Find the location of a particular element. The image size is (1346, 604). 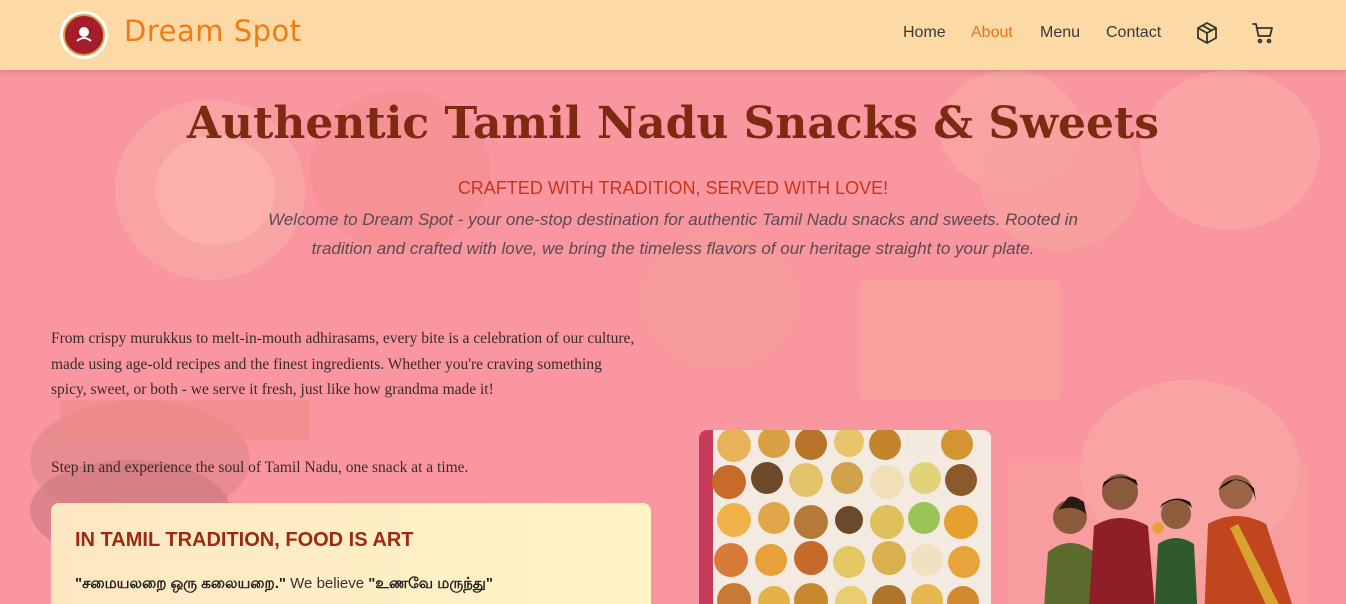

page-title: Authentic Tamil Nadu Snacks & Sweets is located at coordinates (673, 123).